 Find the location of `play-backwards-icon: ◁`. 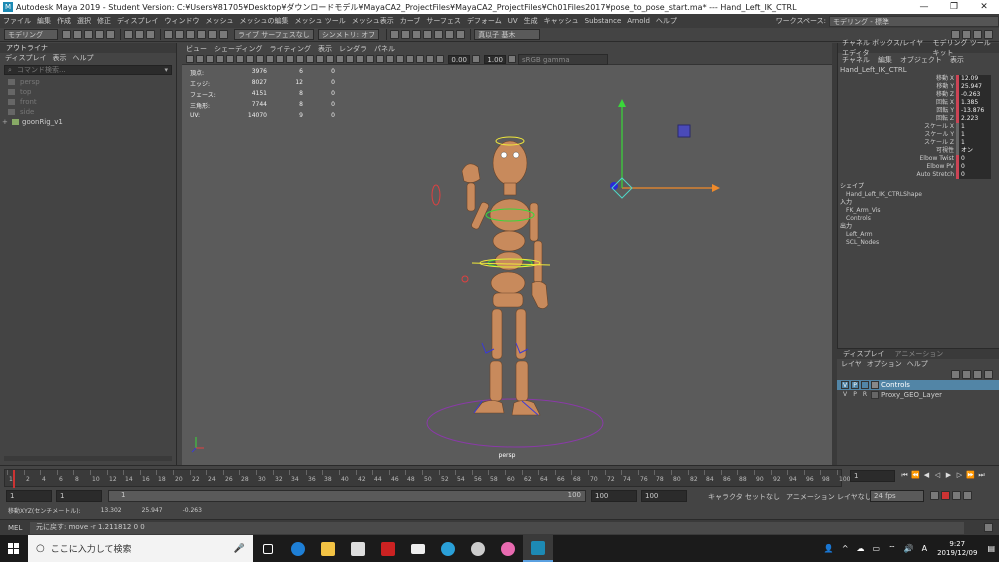

play-backwards-icon: ◁ is located at coordinates (937, 475).